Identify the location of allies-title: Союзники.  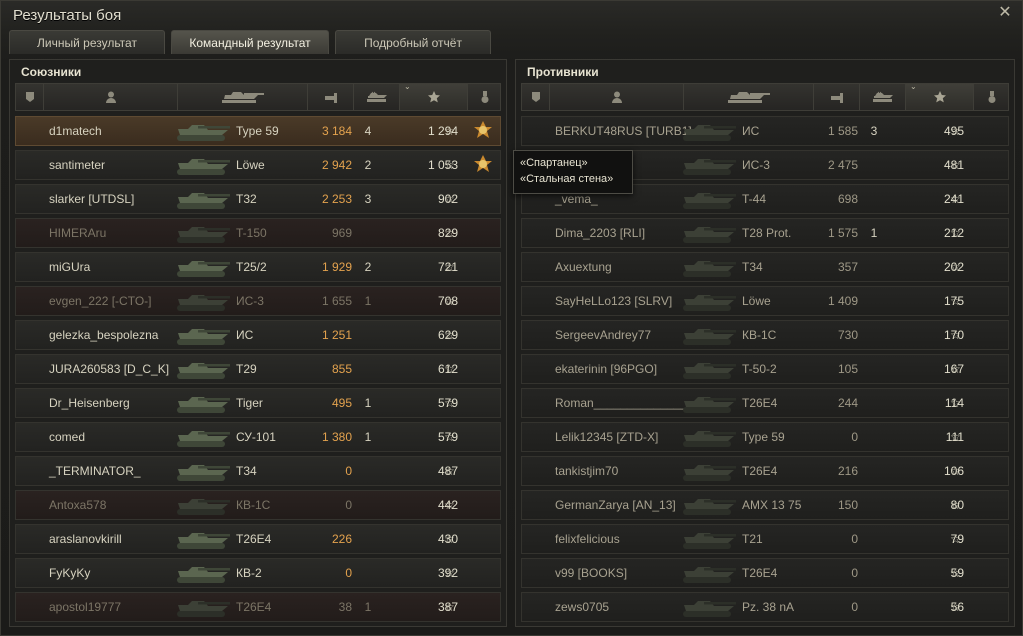
(51, 72).